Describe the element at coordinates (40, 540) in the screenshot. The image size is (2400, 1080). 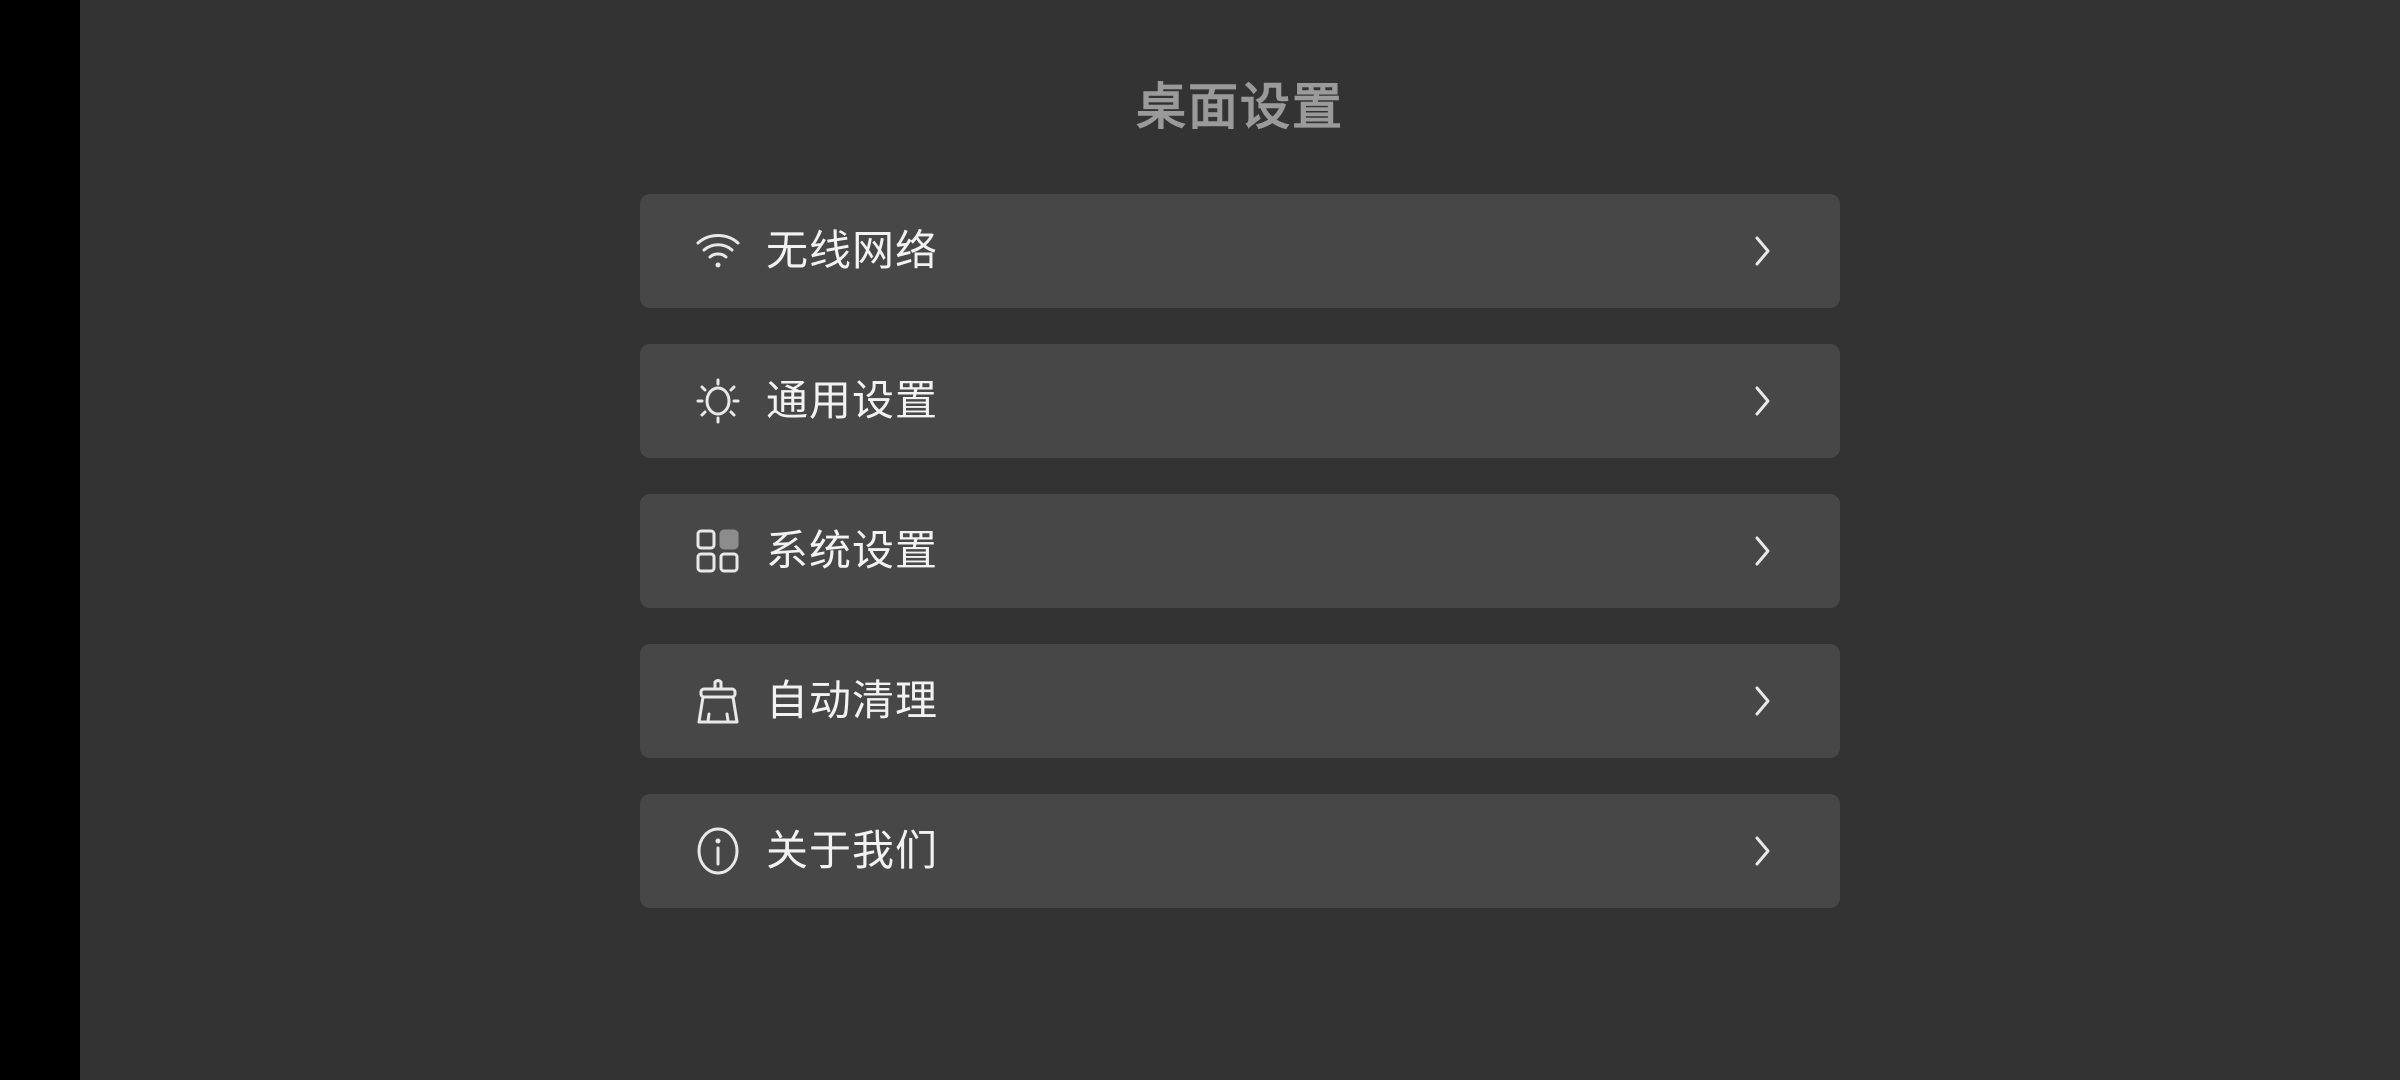
I see `left-edge-strip` at that location.